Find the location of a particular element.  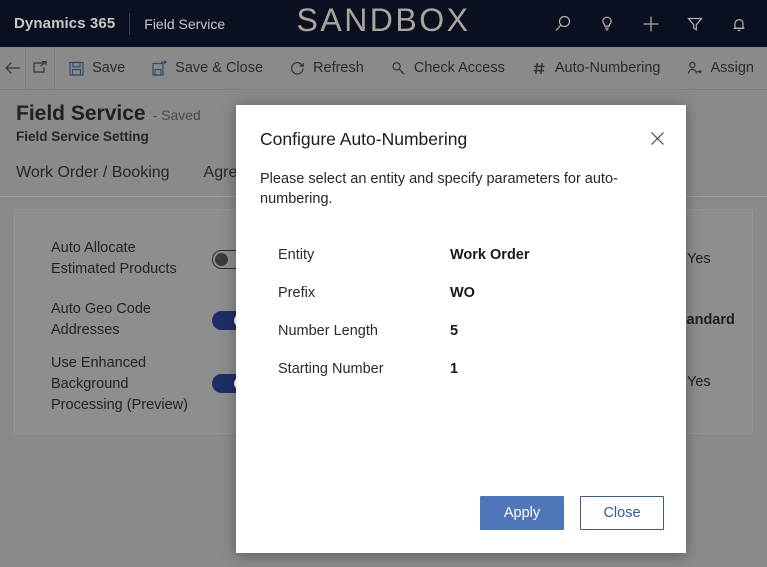

field-row-entity: Entity Work Order is located at coordinates (482, 255).